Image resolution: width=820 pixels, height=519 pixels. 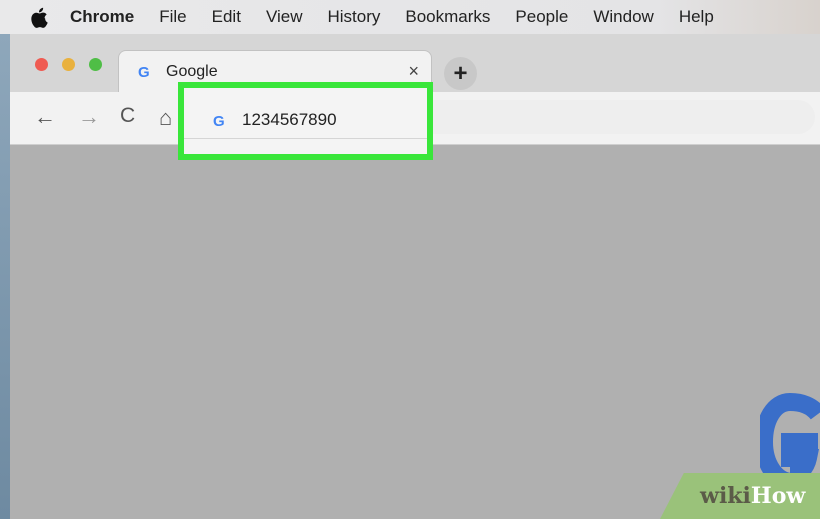 What do you see at coordinates (219, 121) in the screenshot?
I see `google-g-icon: G` at bounding box center [219, 121].